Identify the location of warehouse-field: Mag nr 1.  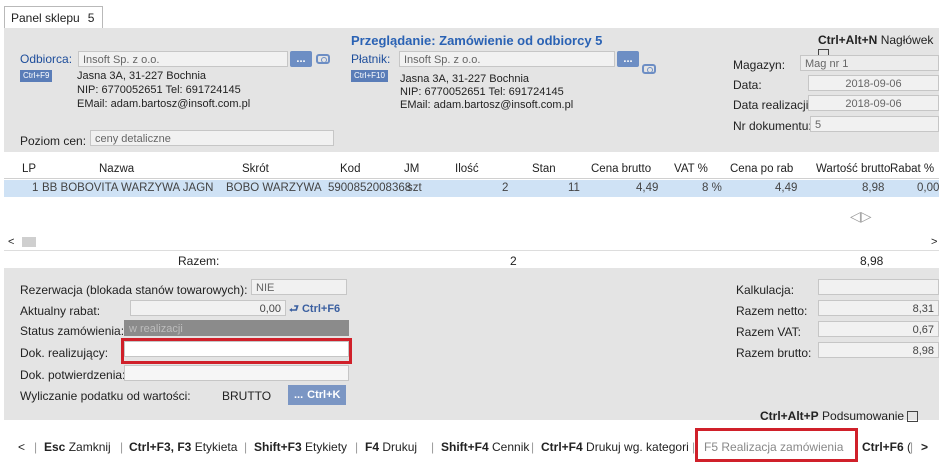
(869, 63).